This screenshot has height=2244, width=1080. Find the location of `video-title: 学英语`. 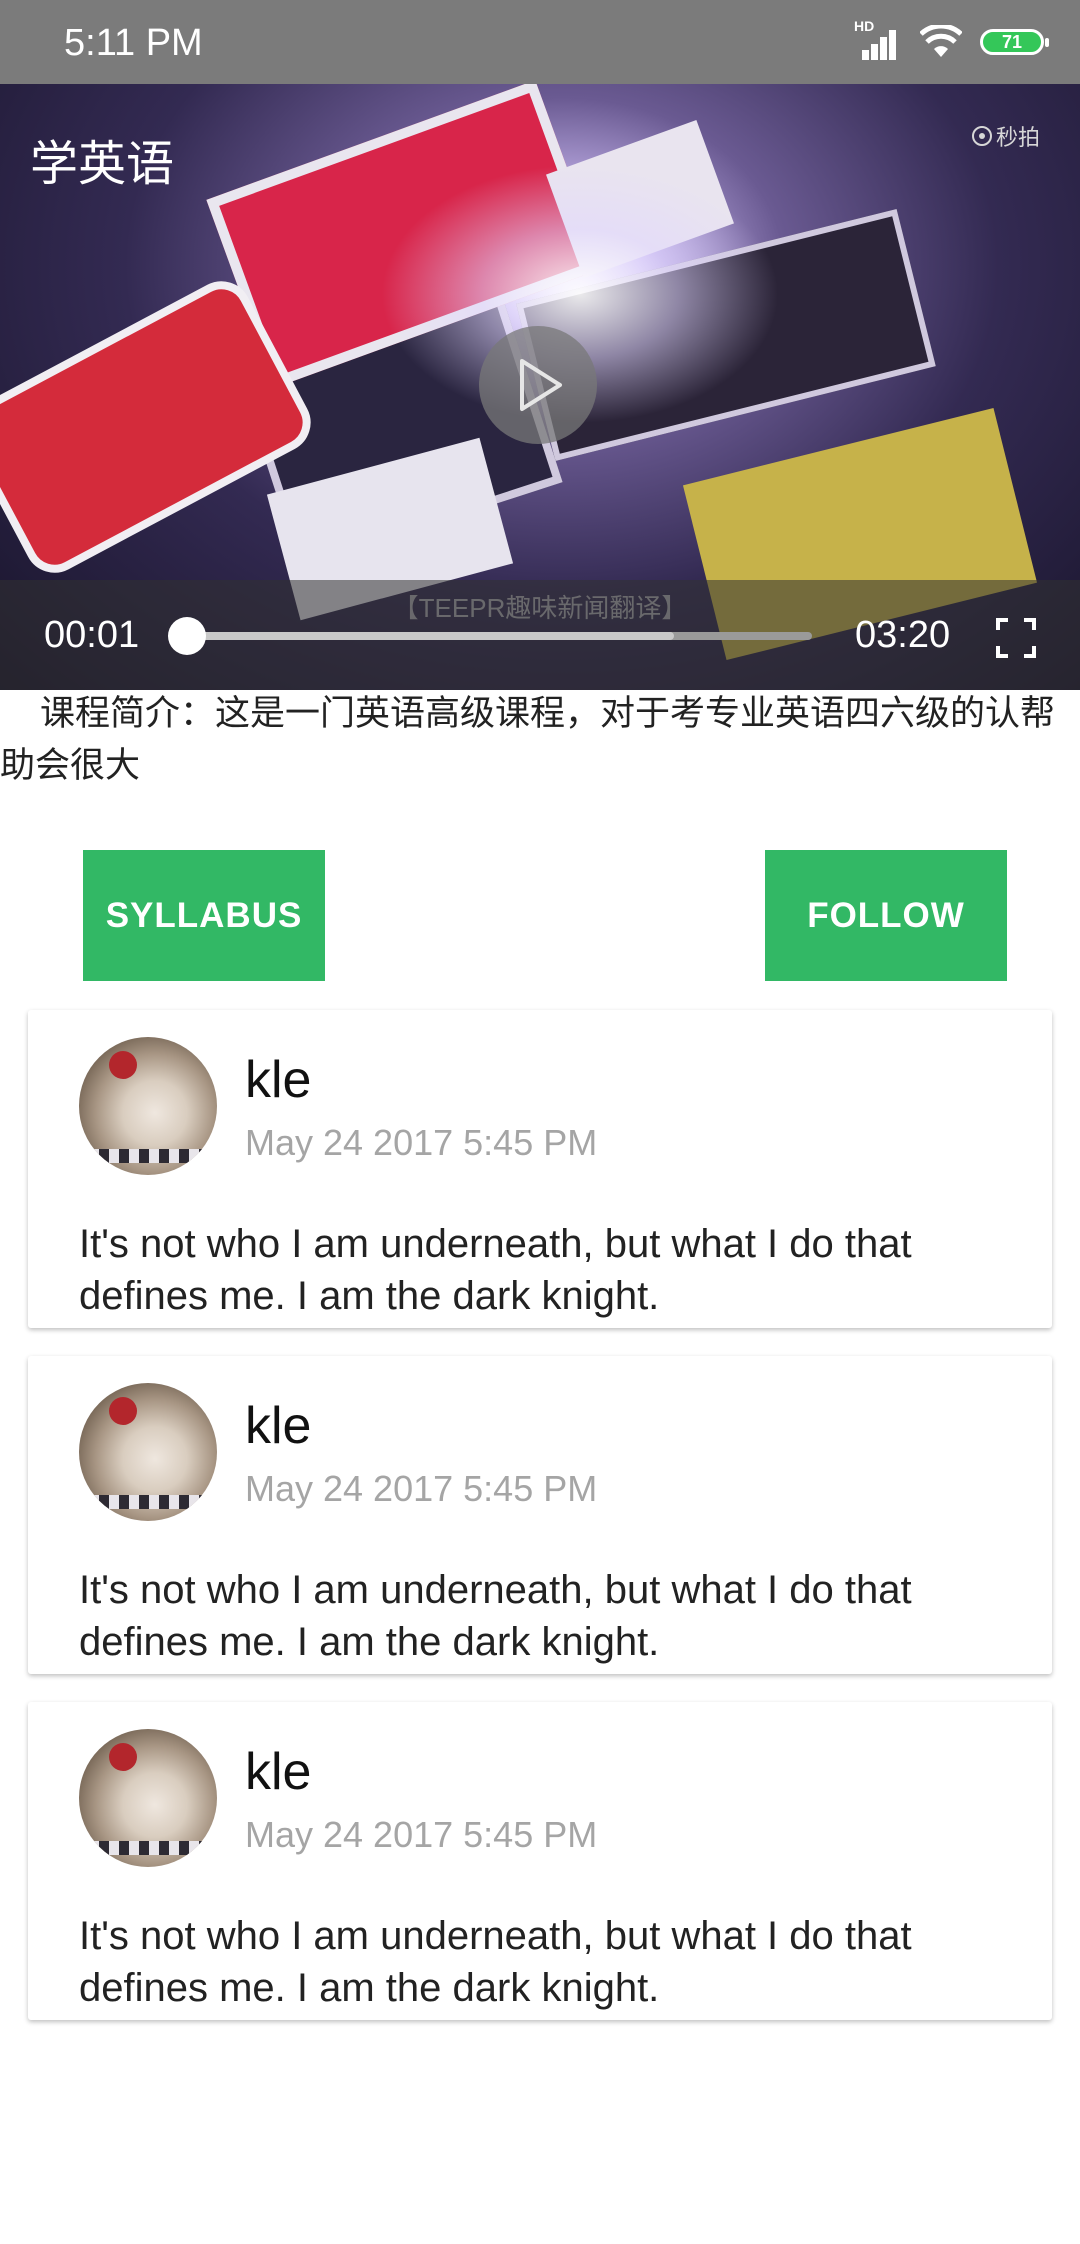

video-title: 学英语 is located at coordinates (102, 164).